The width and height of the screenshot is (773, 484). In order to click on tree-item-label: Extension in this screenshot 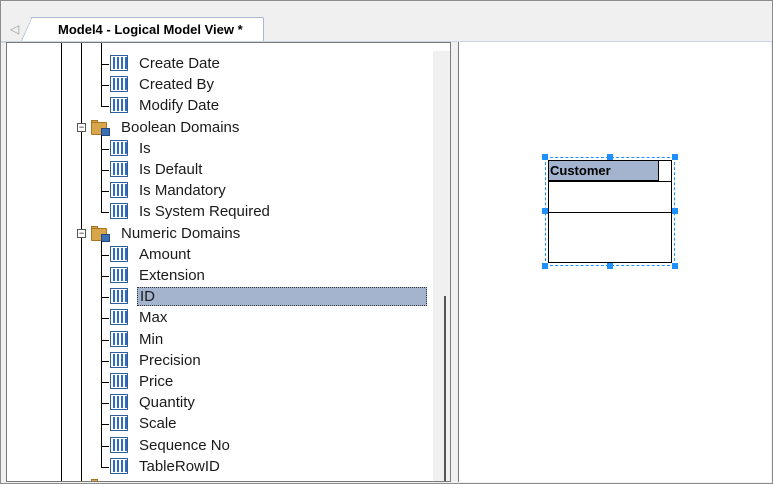, I will do `click(172, 275)`.